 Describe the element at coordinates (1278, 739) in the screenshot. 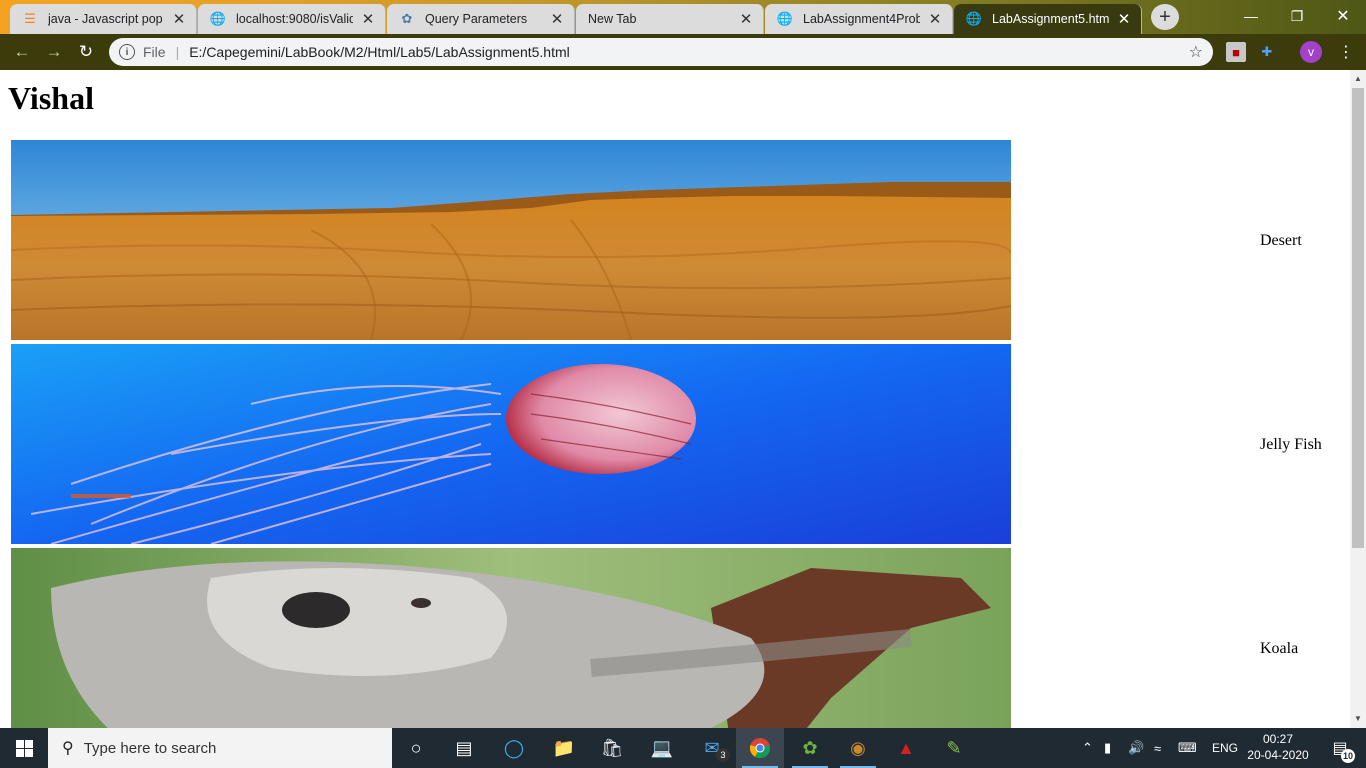

I see `clock-time: 00:27` at that location.